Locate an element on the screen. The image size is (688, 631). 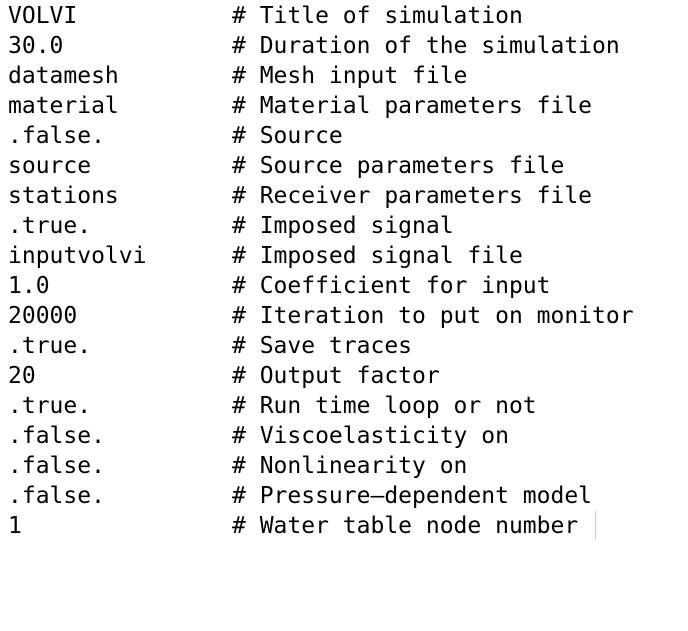
config-value: 30.0 is located at coordinates (36, 46).